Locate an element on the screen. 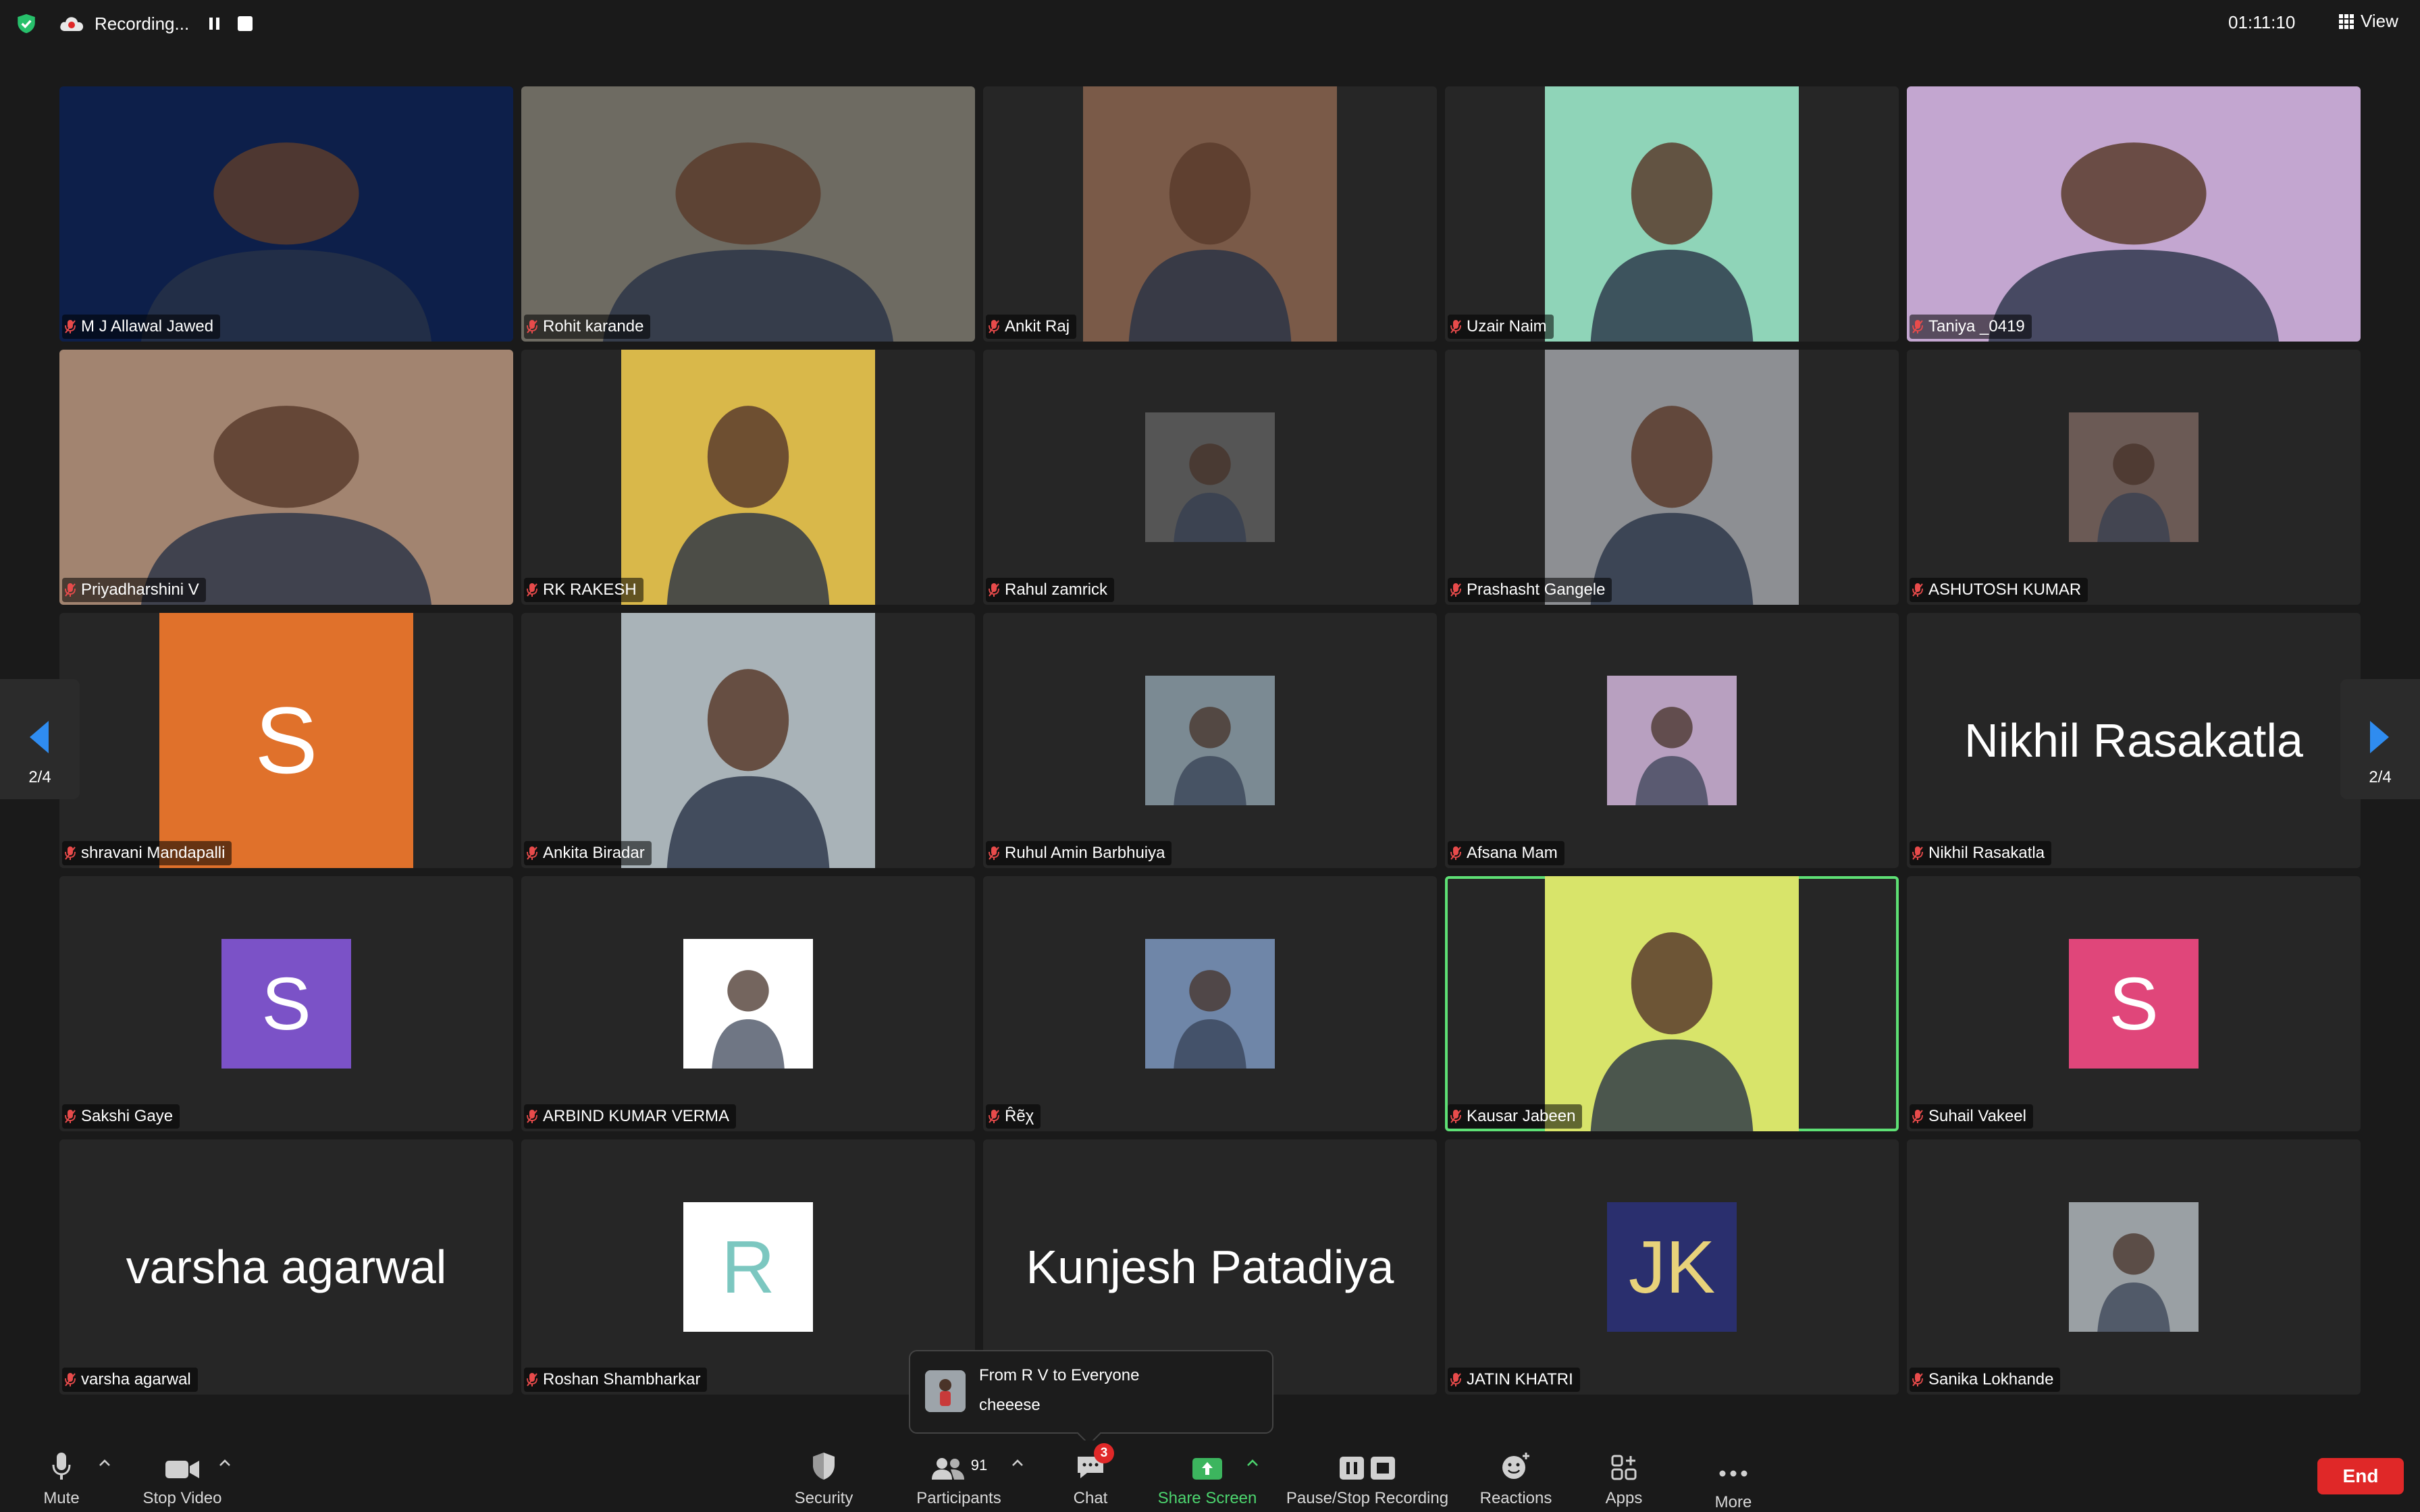  end-meeting-button: End is located at coordinates (2360, 1476).